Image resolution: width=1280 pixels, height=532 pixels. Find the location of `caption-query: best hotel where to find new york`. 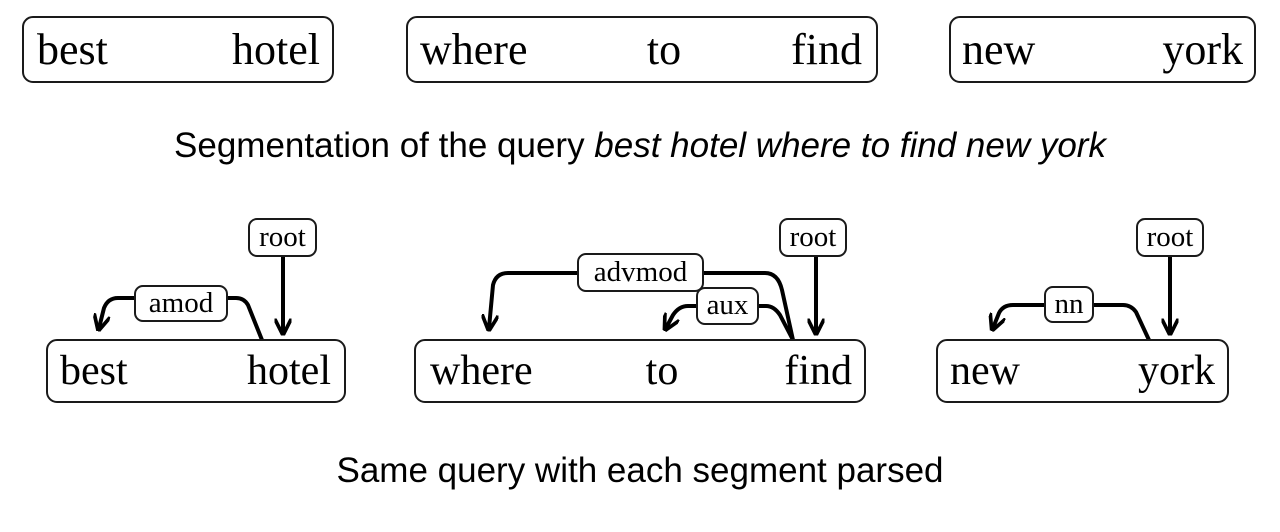

caption-query: best hotel where to find new york is located at coordinates (850, 145).